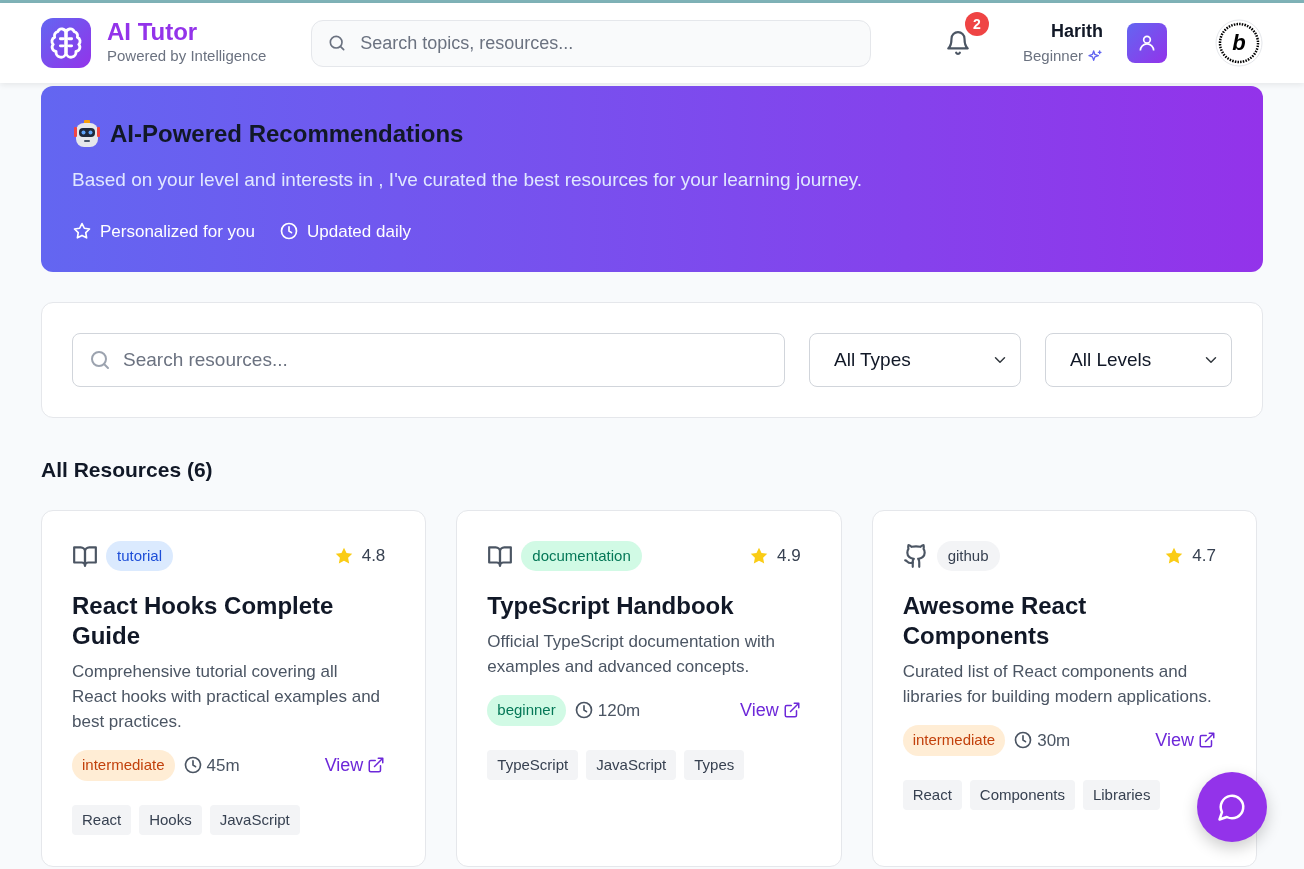 The height and width of the screenshot is (869, 1304). What do you see at coordinates (177, 231) in the screenshot?
I see `feature-label: Personalized for you` at bounding box center [177, 231].